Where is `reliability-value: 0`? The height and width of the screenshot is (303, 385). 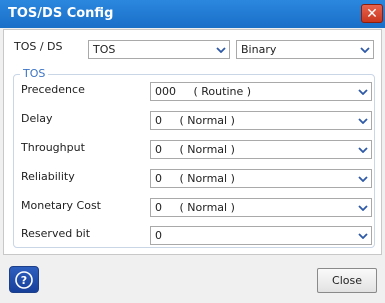 reliability-value: 0 is located at coordinates (158, 178).